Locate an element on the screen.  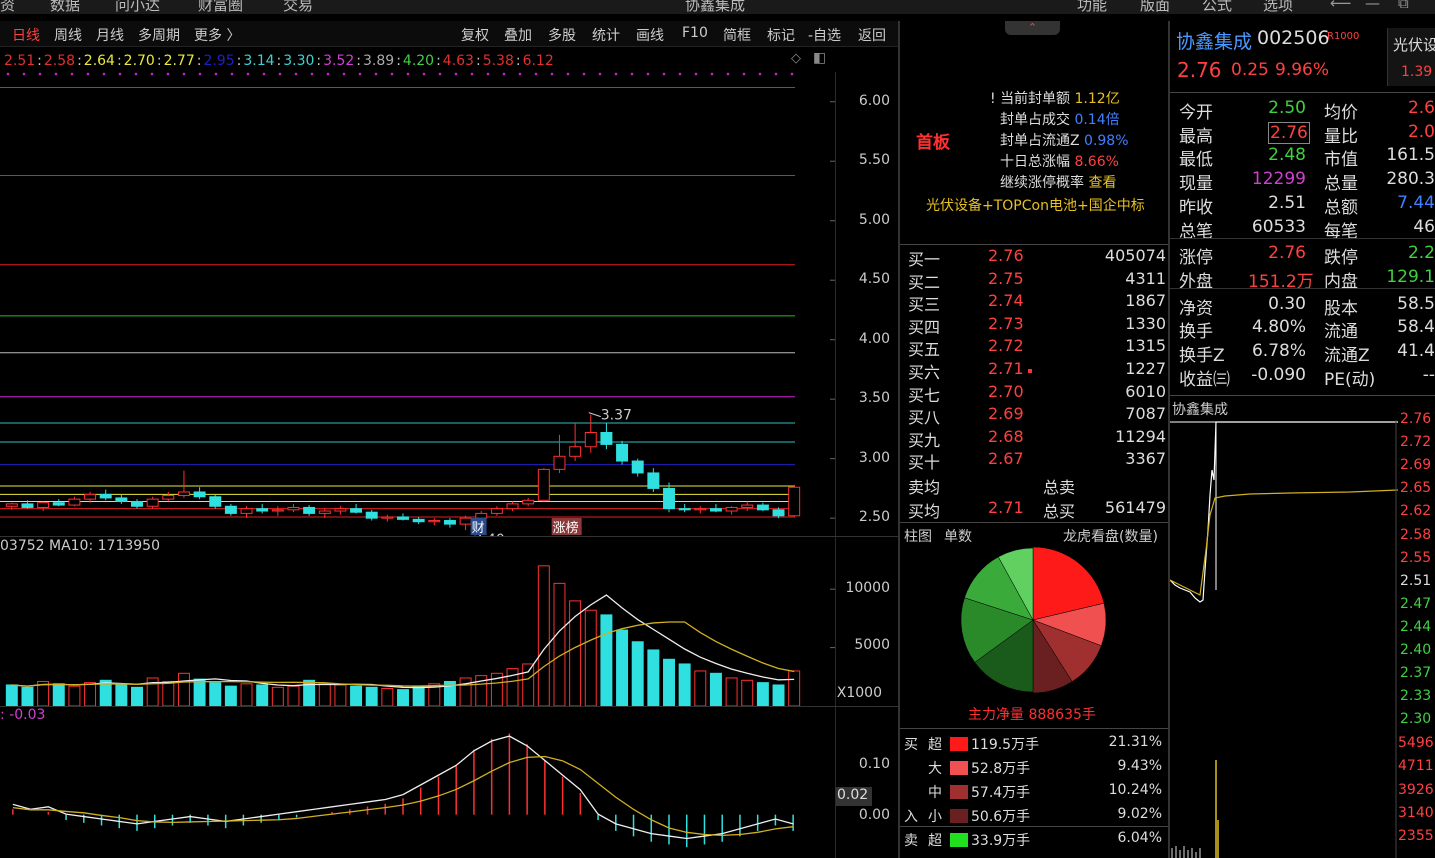
tab-monthly: 月线 is located at coordinates (110, 35).